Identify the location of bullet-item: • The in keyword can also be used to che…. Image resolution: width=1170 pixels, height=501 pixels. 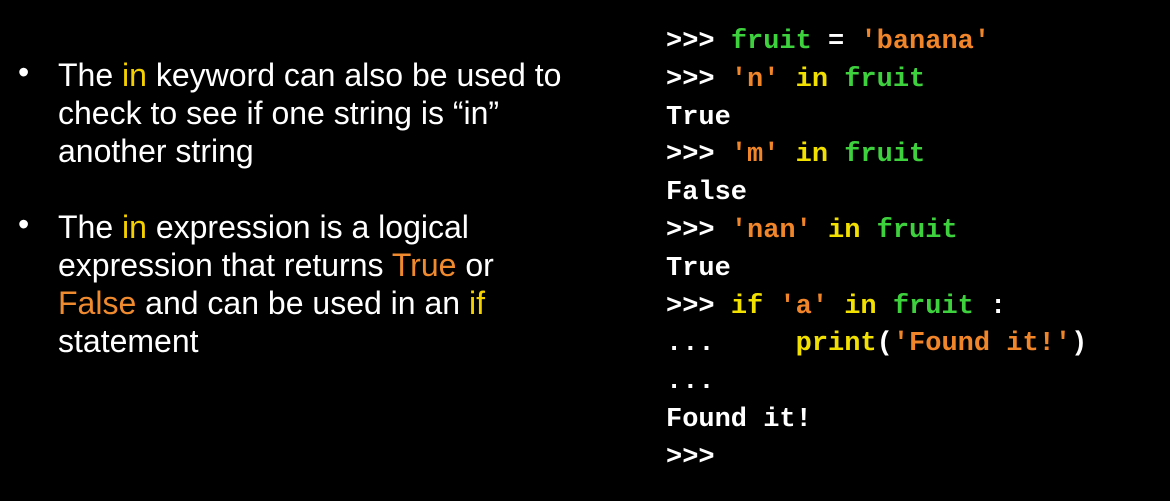
(298, 113).